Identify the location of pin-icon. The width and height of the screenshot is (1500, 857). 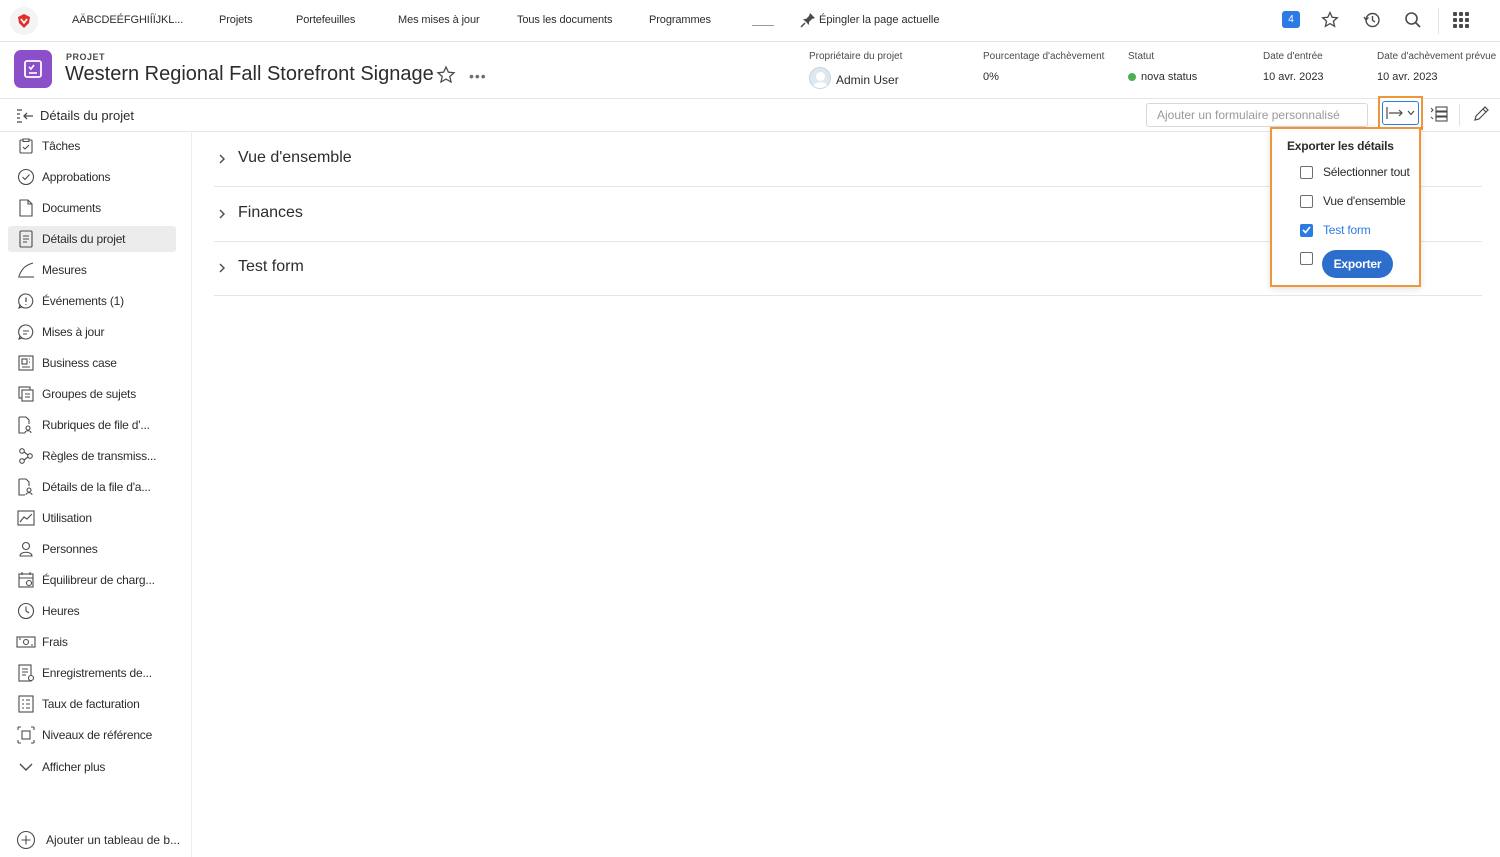
(807, 20).